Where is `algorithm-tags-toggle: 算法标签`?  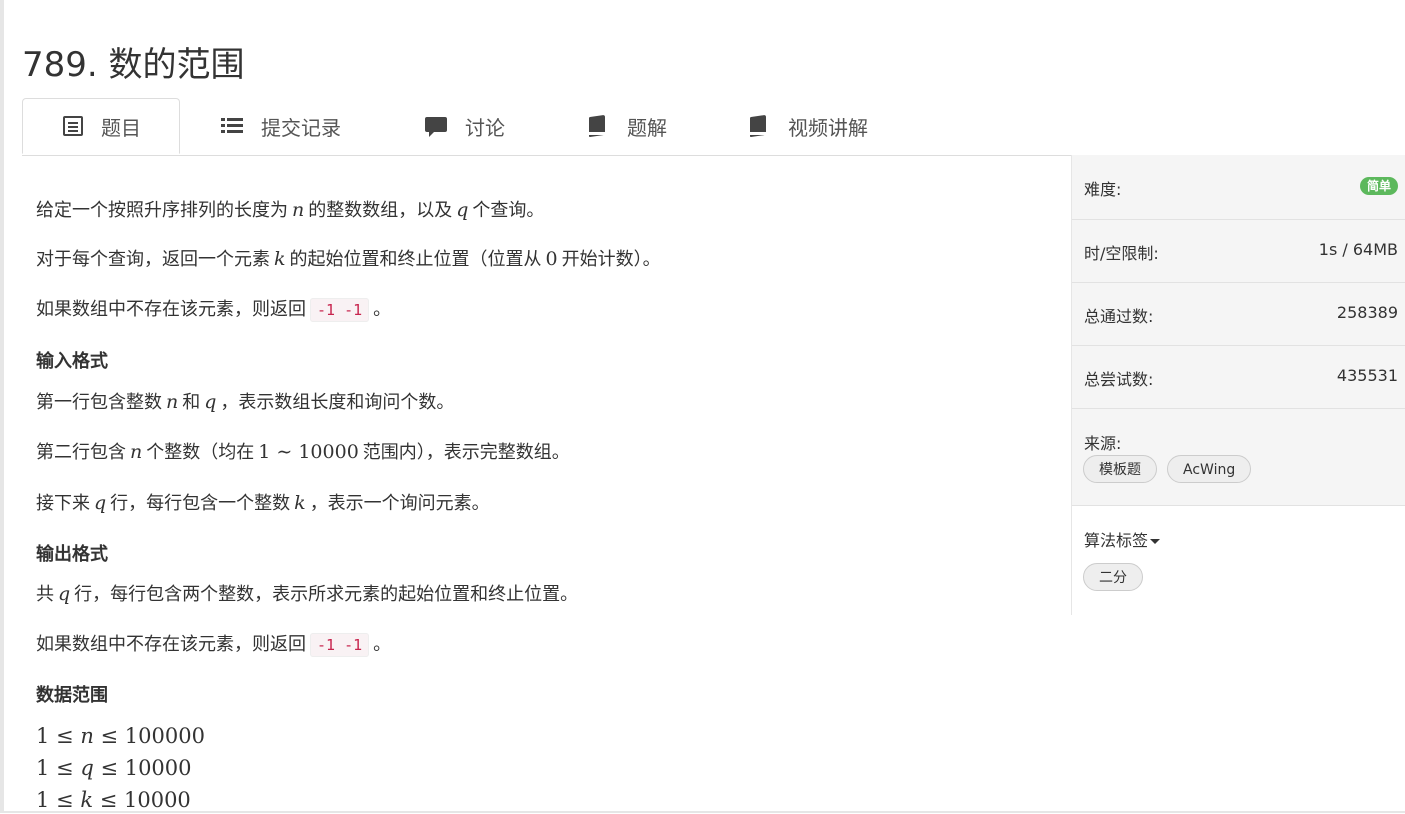 algorithm-tags-toggle: 算法标签 is located at coordinates (1122, 539).